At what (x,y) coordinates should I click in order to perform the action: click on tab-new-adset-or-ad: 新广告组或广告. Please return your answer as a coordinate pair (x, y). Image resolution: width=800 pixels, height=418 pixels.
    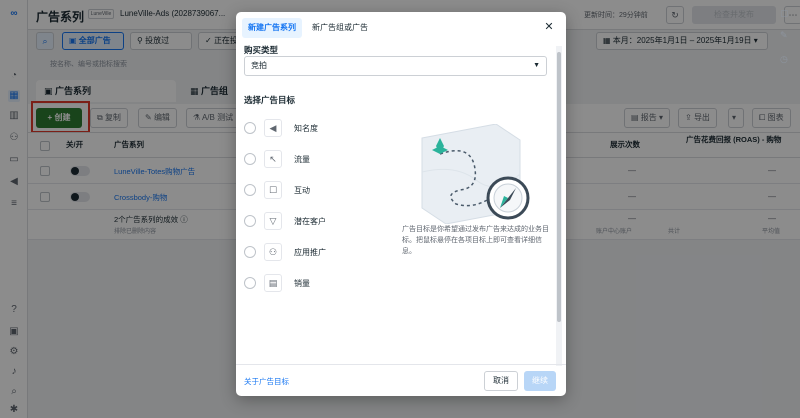
    Looking at the image, I should click on (340, 28).